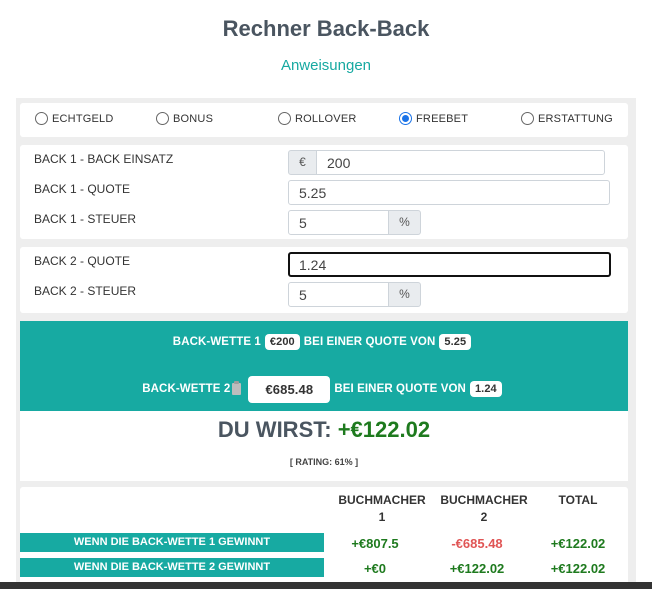 Image resolution: width=652 pixels, height=589 pixels. What do you see at coordinates (575, 118) in the screenshot?
I see `radio-label: ERSTATTUNG` at bounding box center [575, 118].